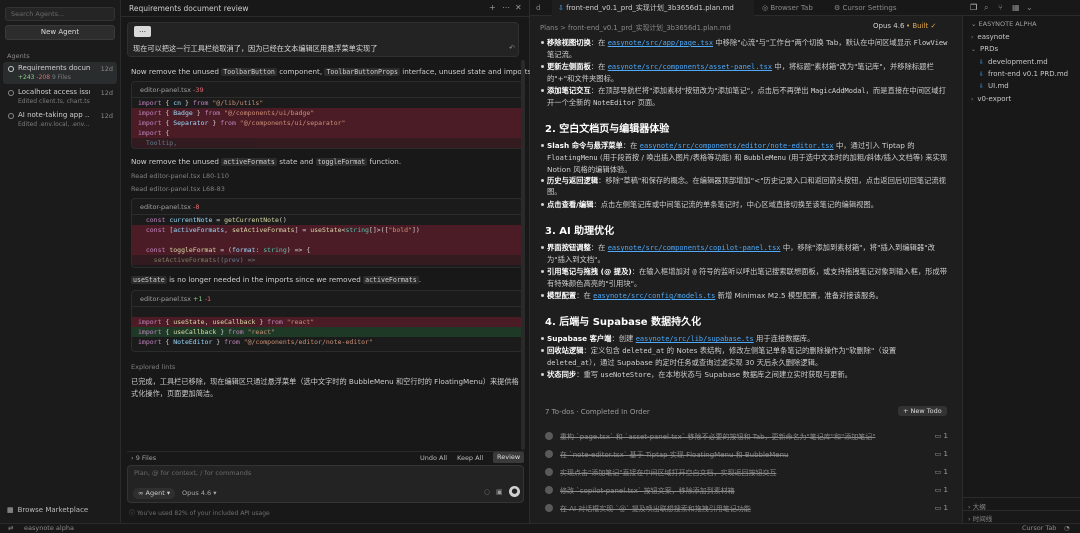 Image resolution: width=1080 pixels, height=533 pixels. Describe the element at coordinates (518, 7) in the screenshot. I see `close-icon: ✕` at that location.